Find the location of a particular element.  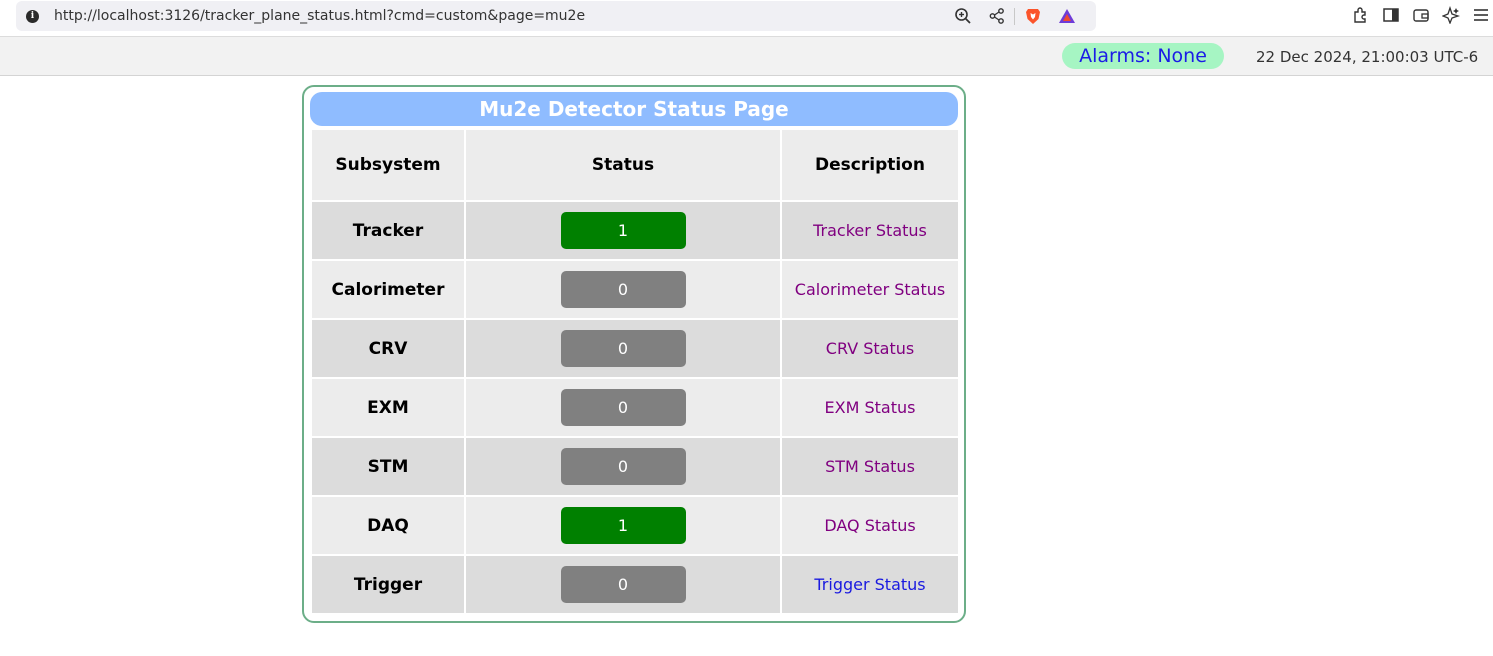

zoom-icon is located at coordinates (963, 16).